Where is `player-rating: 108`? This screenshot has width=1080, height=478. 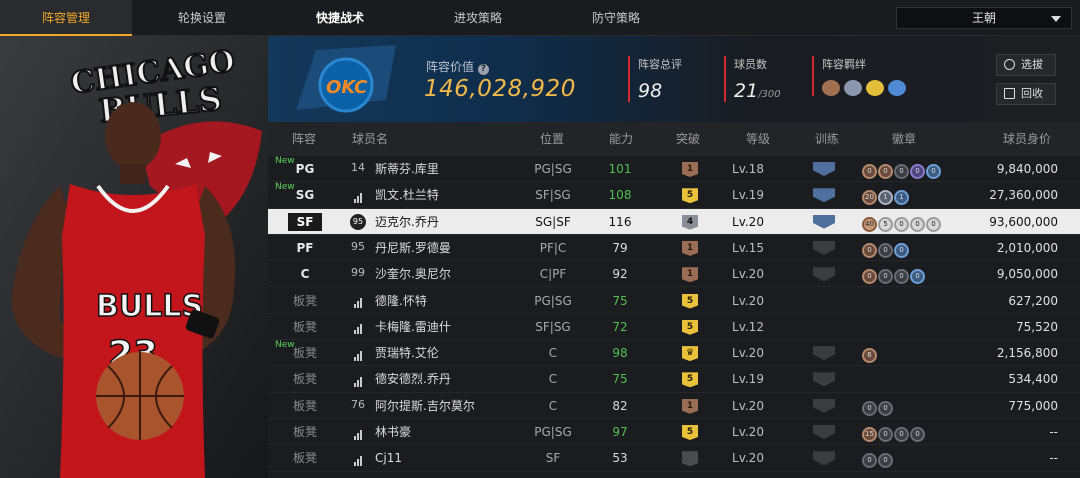
player-rating: 108 is located at coordinates (620, 195).